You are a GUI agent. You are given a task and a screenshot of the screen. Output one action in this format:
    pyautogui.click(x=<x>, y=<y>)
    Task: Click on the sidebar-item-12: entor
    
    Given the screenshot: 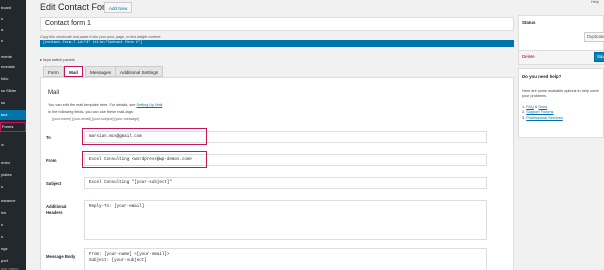 What is the action you would take?
    pyautogui.click(x=13, y=163)
    